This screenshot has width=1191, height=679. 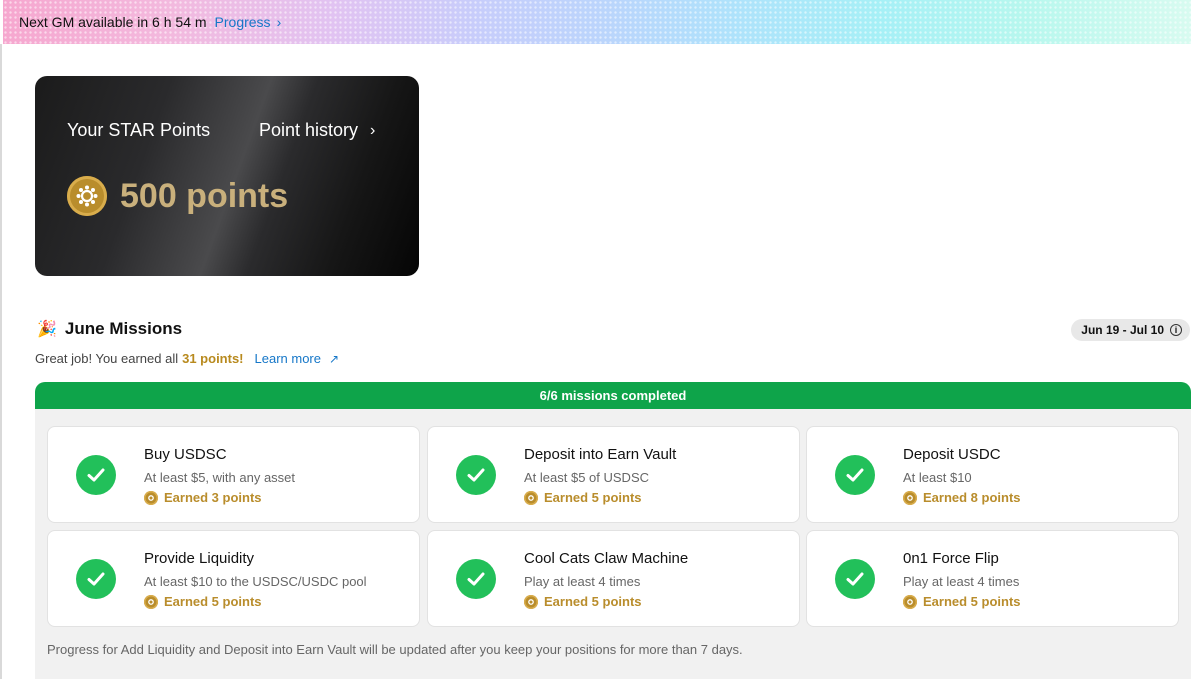 I want to click on points-amount-text: 500 points, so click(x=204, y=195).